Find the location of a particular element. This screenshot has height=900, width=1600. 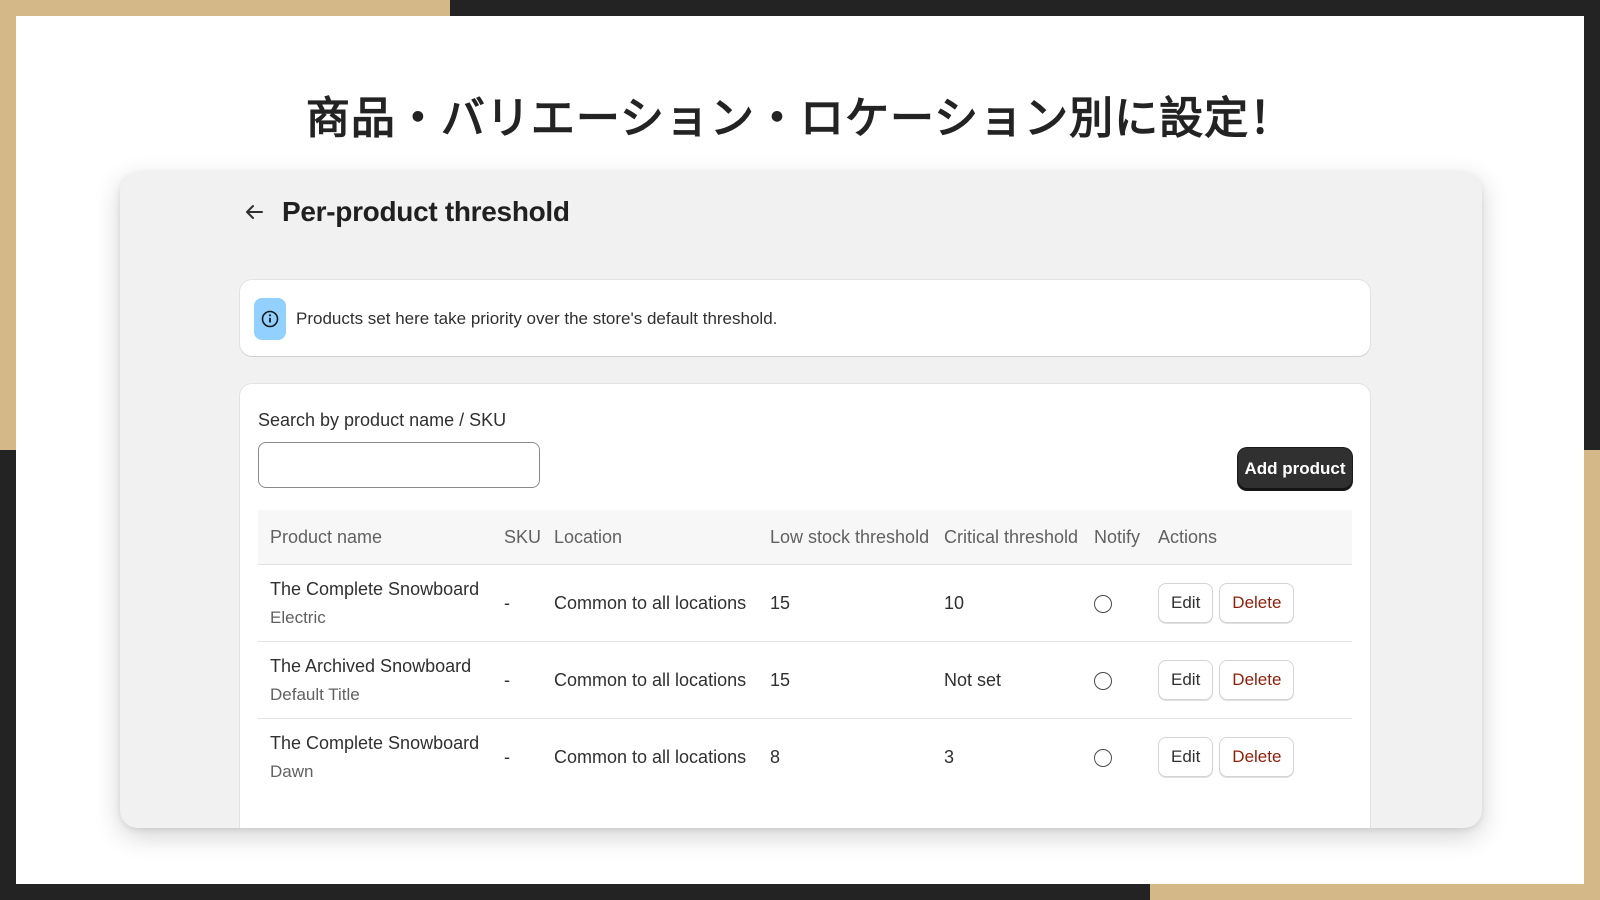

critical-cell: 10 is located at coordinates (1007, 603).